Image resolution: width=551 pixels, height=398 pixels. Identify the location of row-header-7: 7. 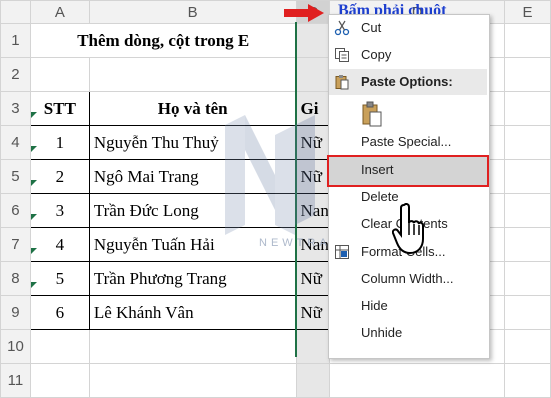
(15, 244).